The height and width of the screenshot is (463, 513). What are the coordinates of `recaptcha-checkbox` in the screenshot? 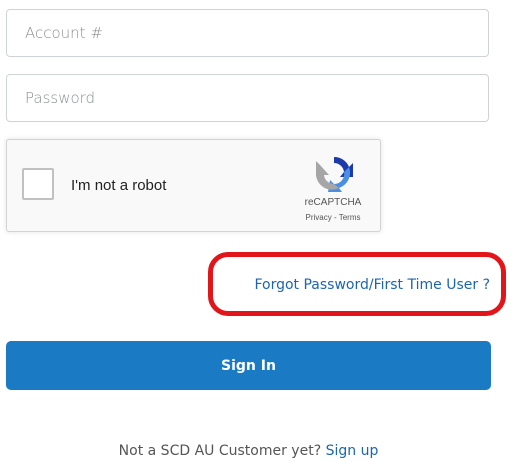 It's located at (38, 184).